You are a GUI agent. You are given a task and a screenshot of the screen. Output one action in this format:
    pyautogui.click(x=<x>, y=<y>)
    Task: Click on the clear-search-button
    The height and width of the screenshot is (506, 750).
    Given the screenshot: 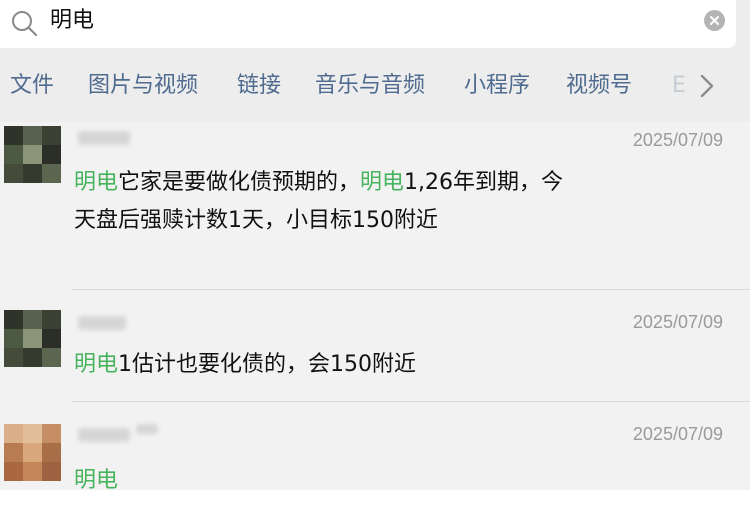 What is the action you would take?
    pyautogui.click(x=714, y=20)
    